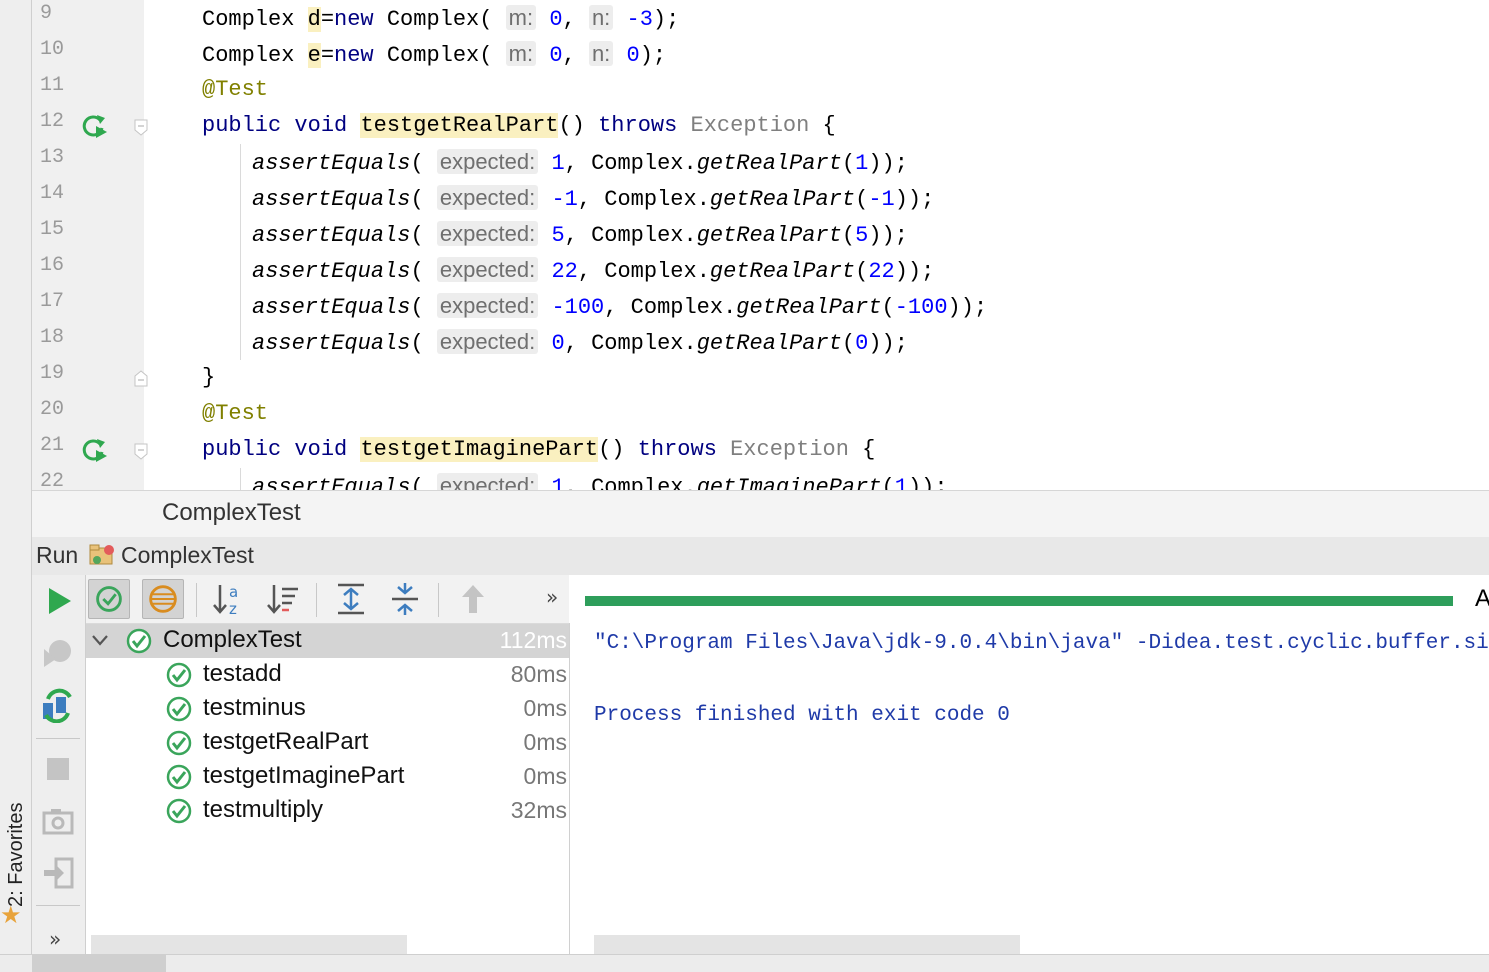 The width and height of the screenshot is (1489, 972). Describe the element at coordinates (99, 963) in the screenshot. I see `bottom-run-tab` at that location.